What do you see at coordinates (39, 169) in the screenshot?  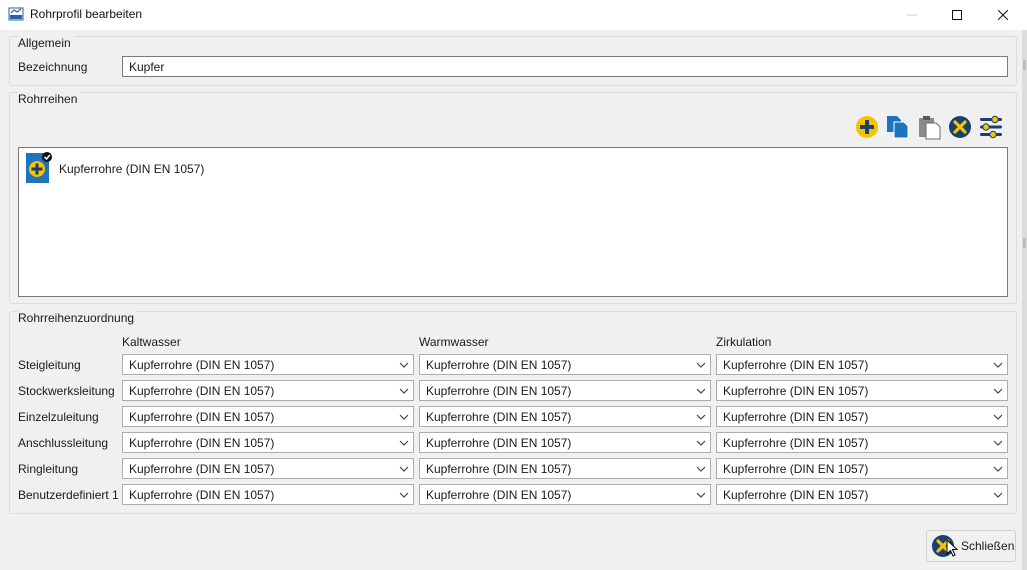 I see `pipe-series-icon` at bounding box center [39, 169].